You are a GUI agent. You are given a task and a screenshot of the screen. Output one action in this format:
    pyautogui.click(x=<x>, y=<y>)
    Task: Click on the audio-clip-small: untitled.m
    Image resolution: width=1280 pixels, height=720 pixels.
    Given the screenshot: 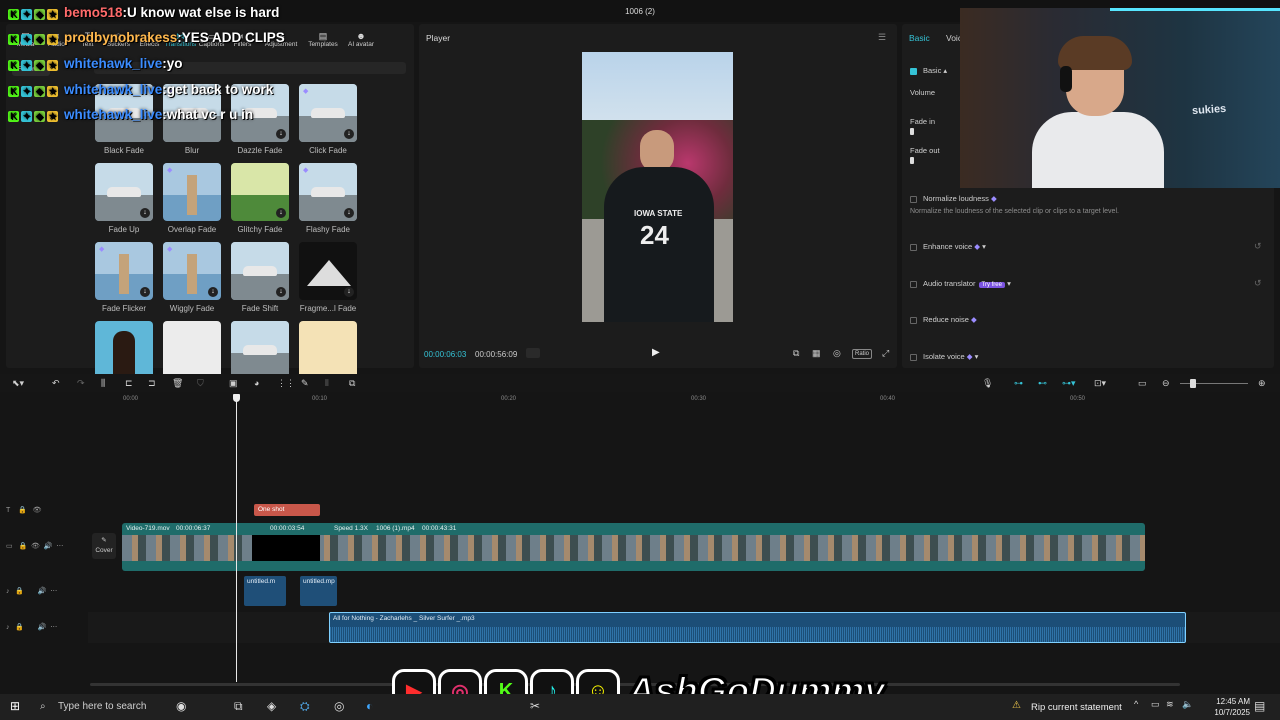 What is the action you would take?
    pyautogui.click(x=265, y=591)
    